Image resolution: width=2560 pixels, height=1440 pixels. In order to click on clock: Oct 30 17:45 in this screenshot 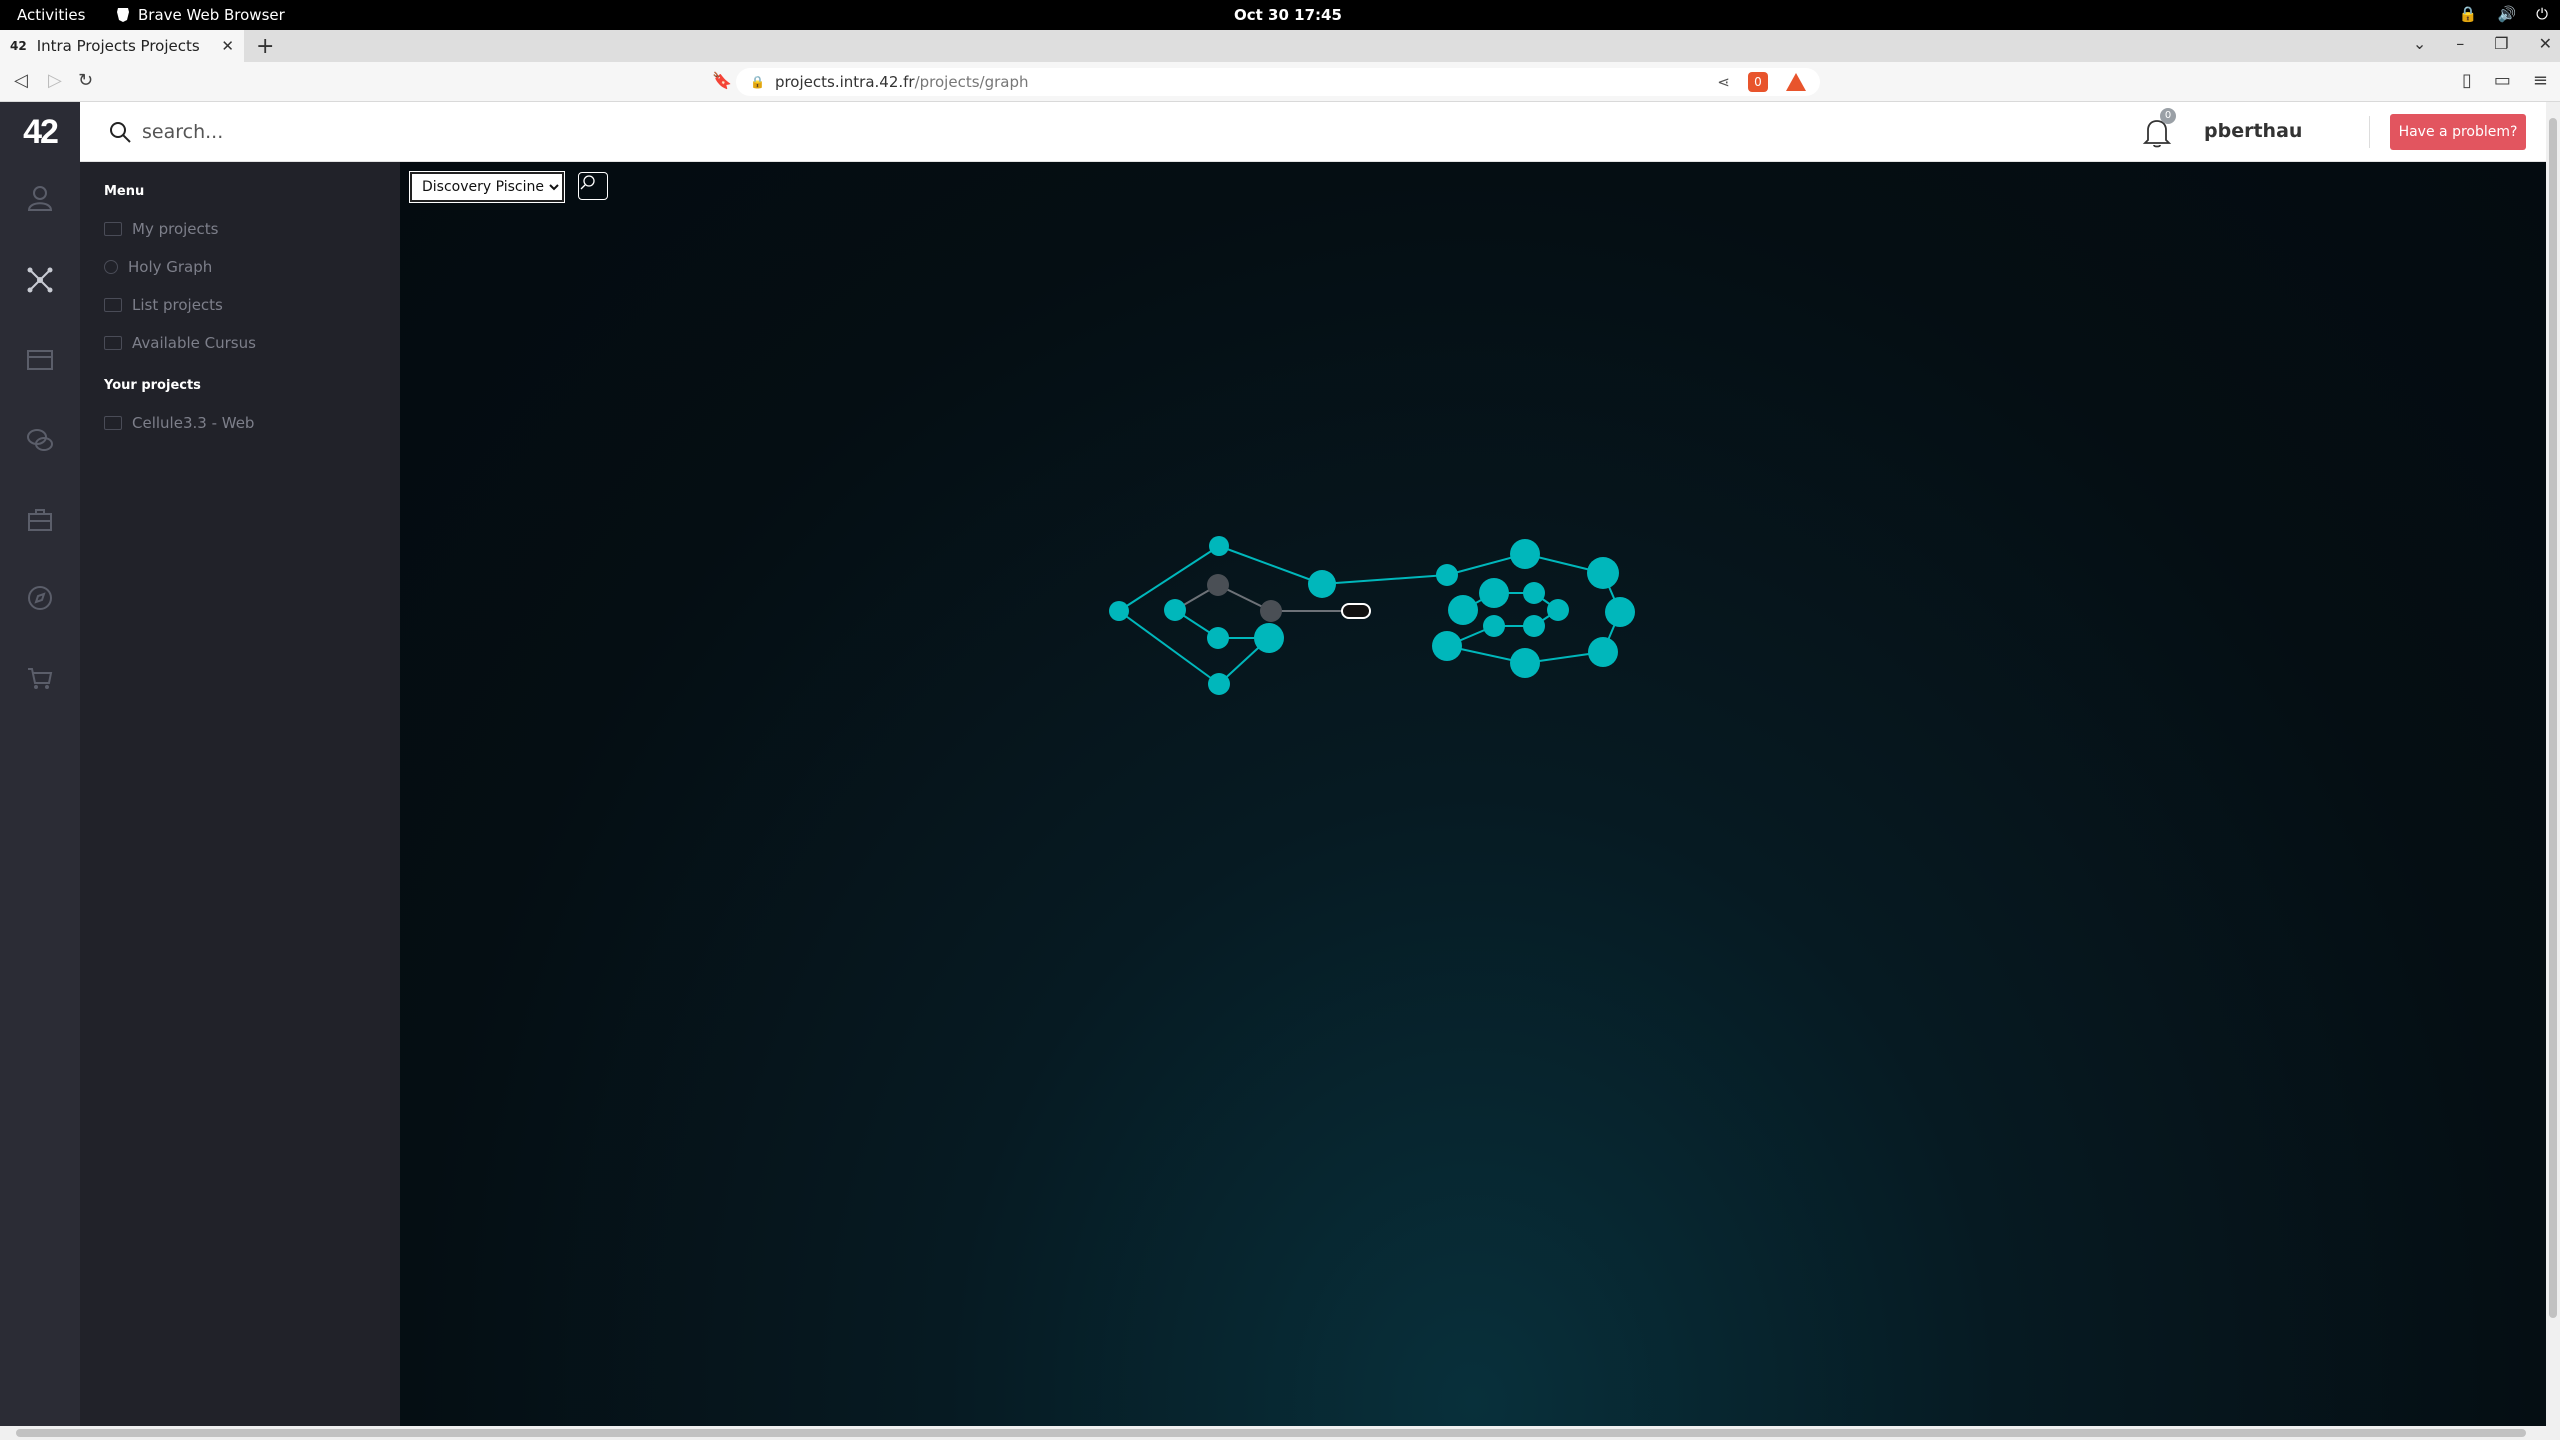, I will do `click(1288, 15)`.